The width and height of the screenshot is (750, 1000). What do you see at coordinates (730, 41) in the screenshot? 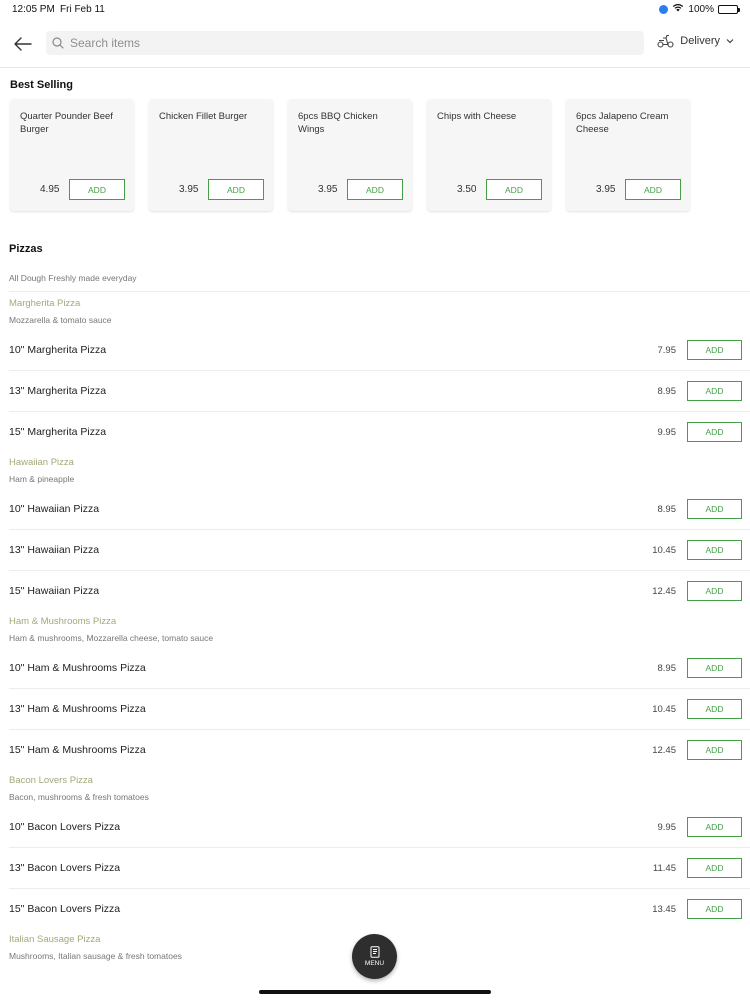
I see `chevron-down-icon` at bounding box center [730, 41].